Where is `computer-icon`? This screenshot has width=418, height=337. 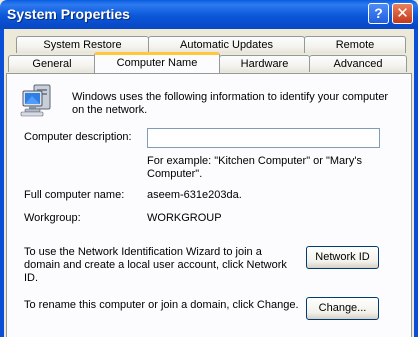 computer-icon is located at coordinates (35, 100).